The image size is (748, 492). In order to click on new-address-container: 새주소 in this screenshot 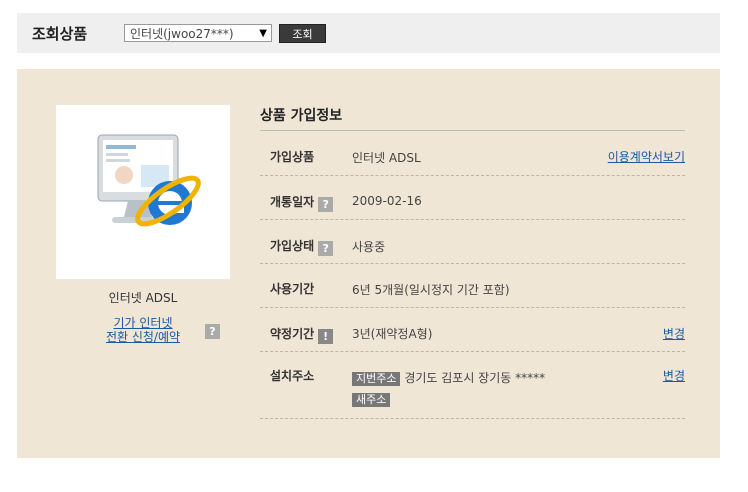, I will do `click(371, 399)`.